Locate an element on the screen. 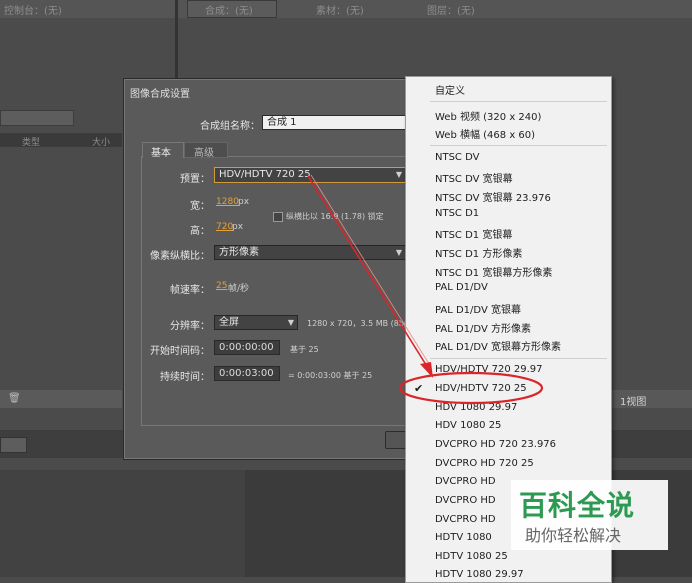 This screenshot has width=692, height=583. preset-dropdown: HDV/HDTV 720 25 ▼ is located at coordinates (310, 175).